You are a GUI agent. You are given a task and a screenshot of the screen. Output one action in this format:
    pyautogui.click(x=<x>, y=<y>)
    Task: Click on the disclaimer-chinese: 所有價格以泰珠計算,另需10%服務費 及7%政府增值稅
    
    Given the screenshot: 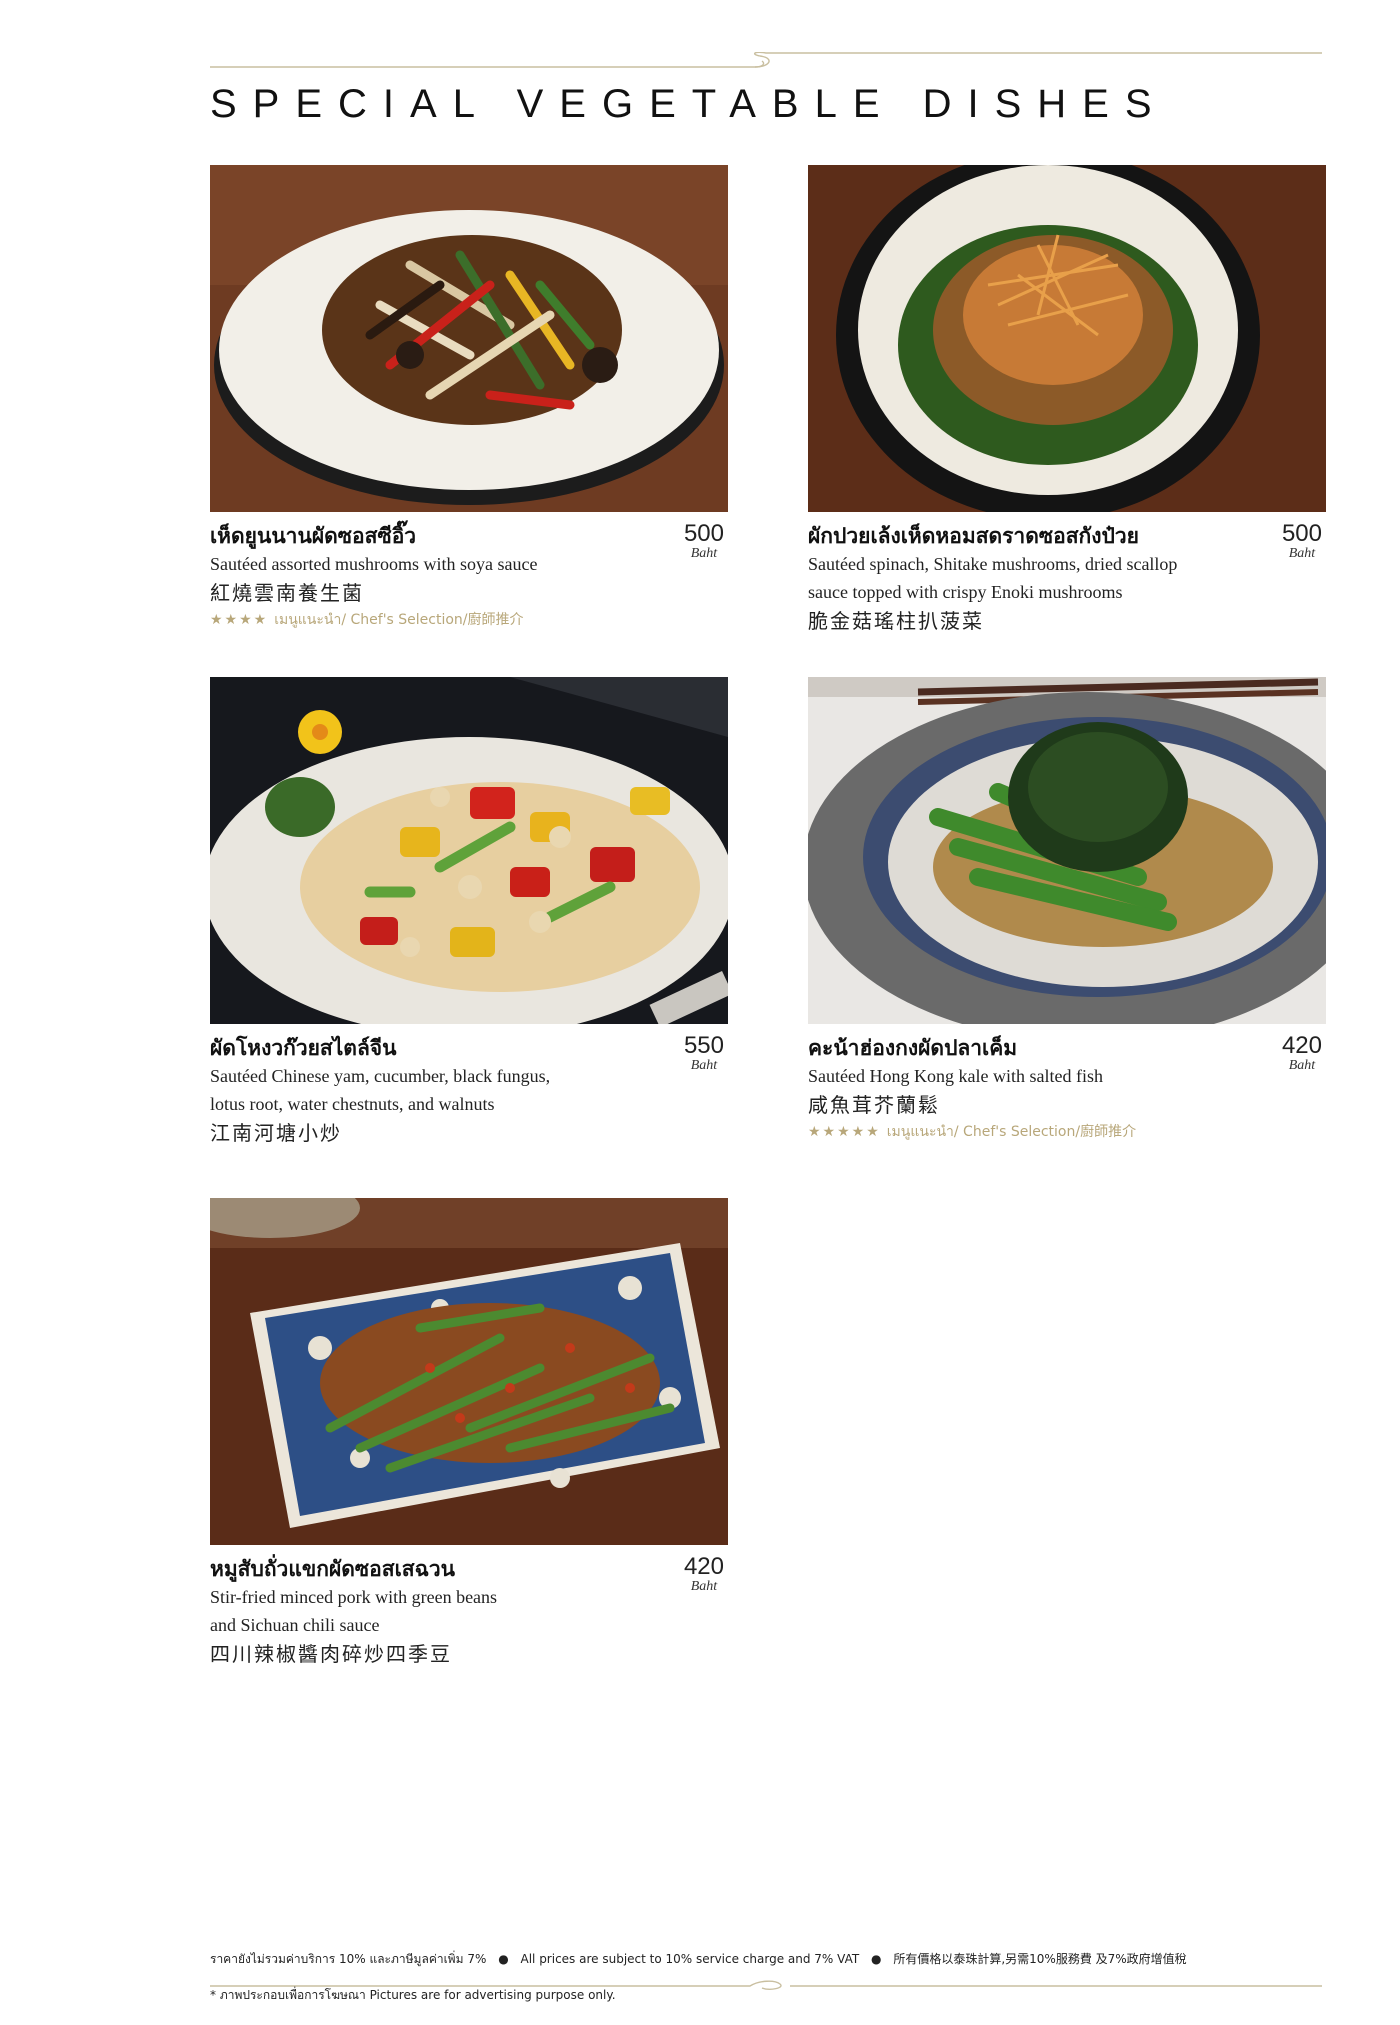 What is the action you would take?
    pyautogui.click(x=1040, y=1959)
    